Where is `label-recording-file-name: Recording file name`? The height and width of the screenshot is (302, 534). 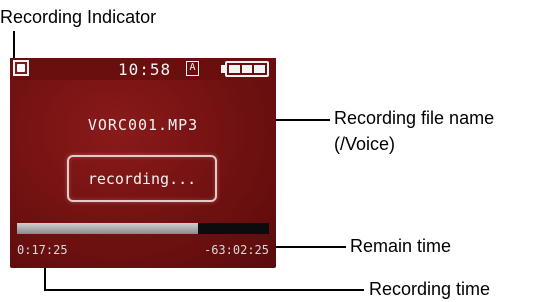 label-recording-file-name: Recording file name is located at coordinates (414, 118).